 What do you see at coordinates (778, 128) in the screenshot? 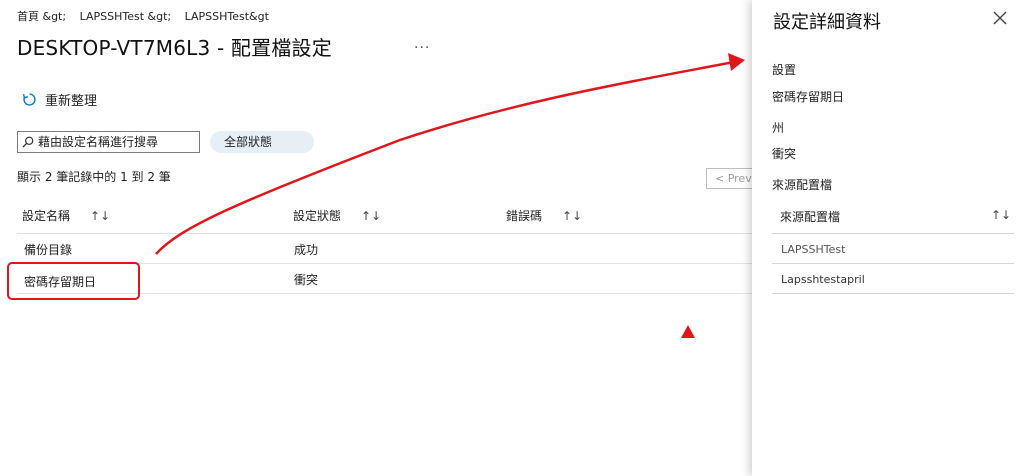
I see `state-label: 州` at bounding box center [778, 128].